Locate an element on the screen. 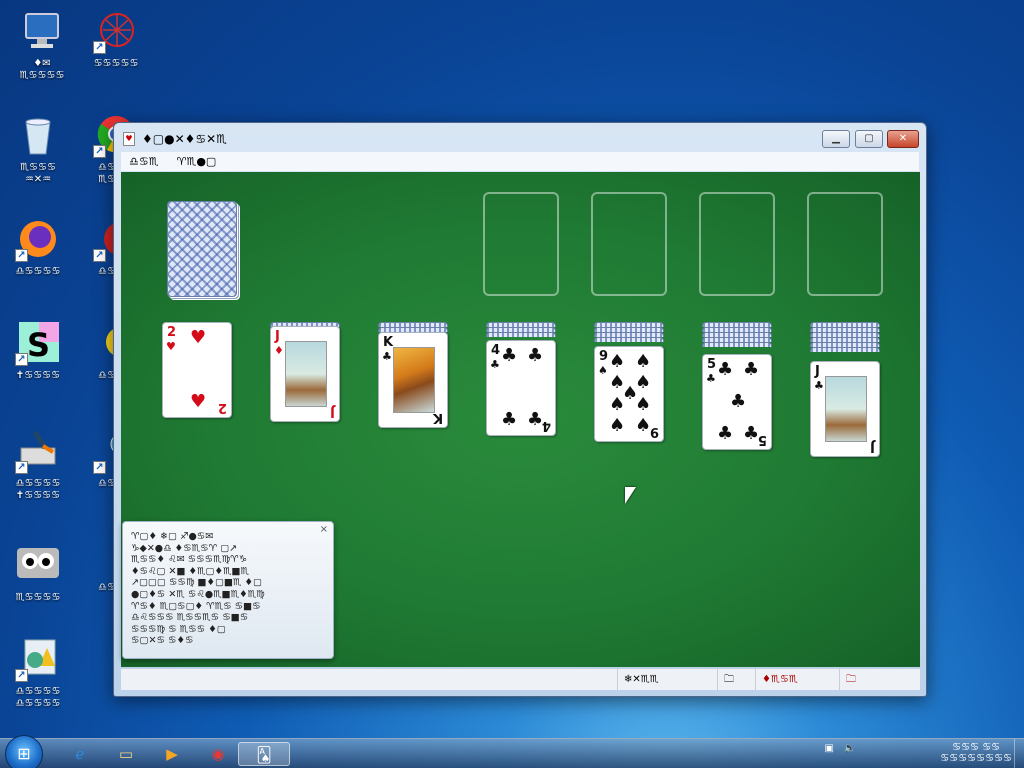 The height and width of the screenshot is (768, 1024). desktop-icon-computer: ♦✉ ♏♋♋♋♋ is located at coordinates (42, 45).